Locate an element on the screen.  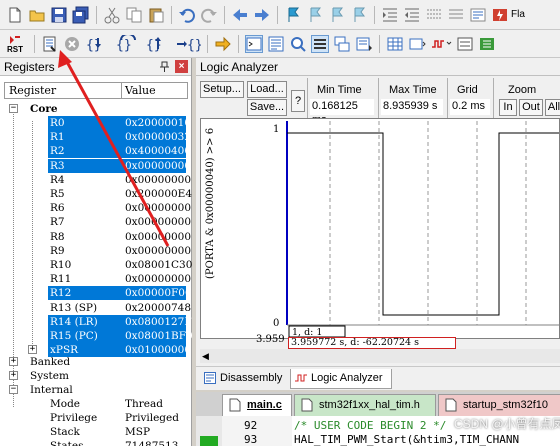
tab-logic-analyzer: Logic Analyzer is located at coordinates (341, 379).